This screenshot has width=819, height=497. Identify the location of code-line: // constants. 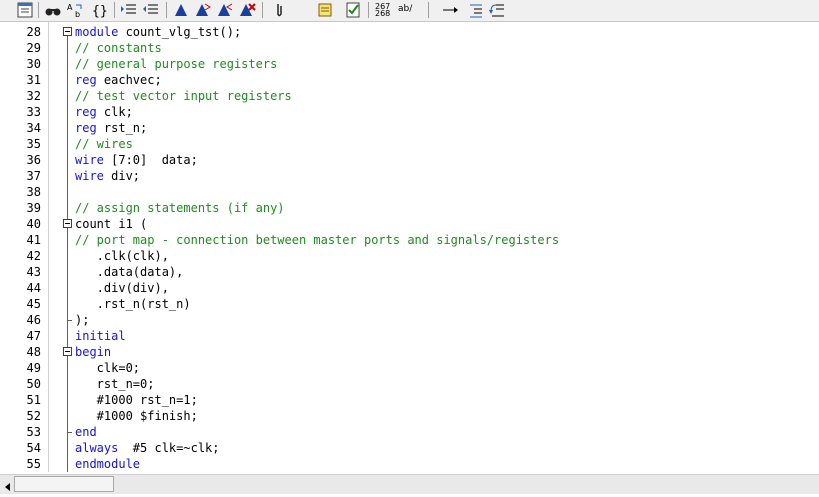
(118, 48).